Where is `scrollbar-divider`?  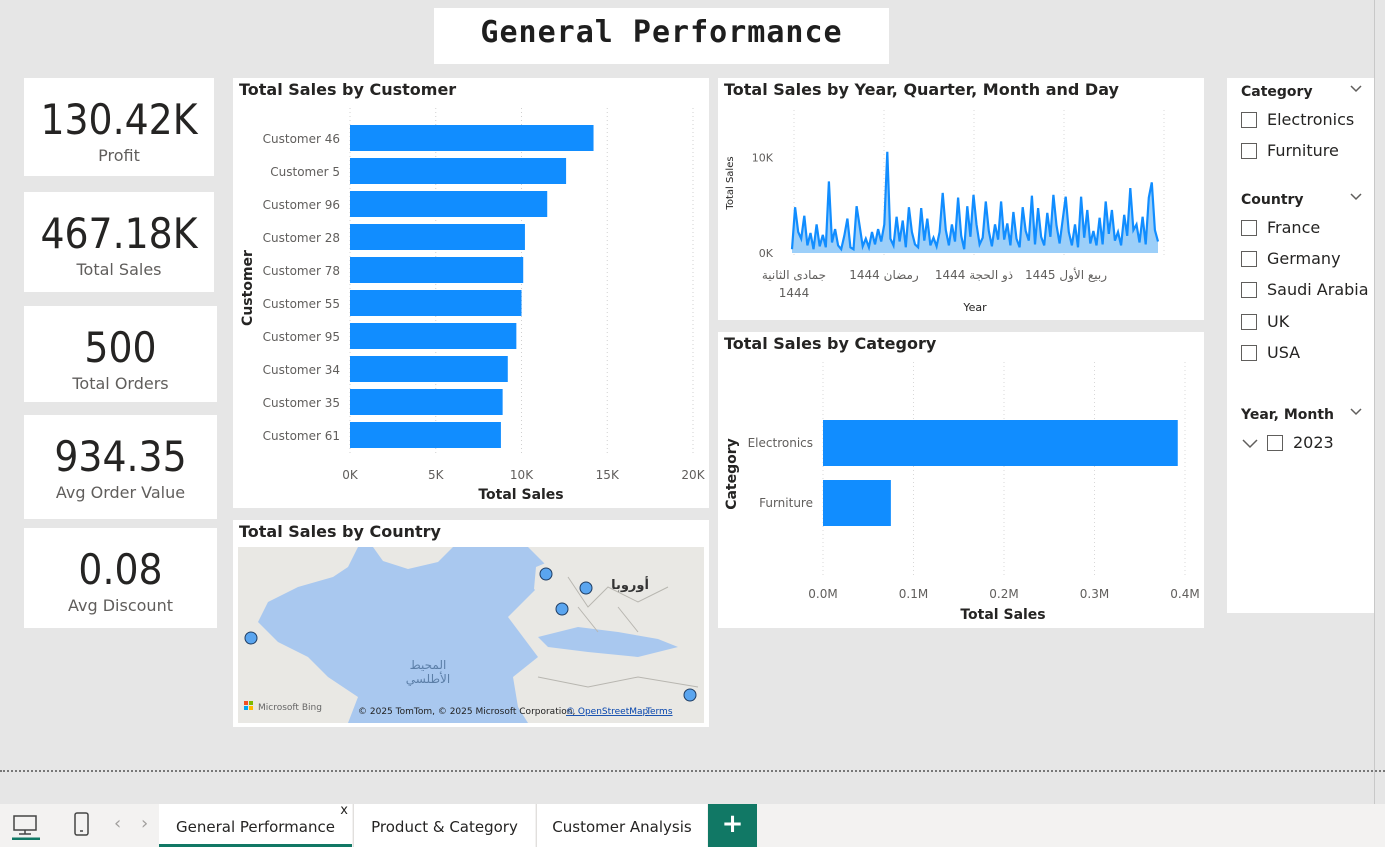 scrollbar-divider is located at coordinates (1374, 402).